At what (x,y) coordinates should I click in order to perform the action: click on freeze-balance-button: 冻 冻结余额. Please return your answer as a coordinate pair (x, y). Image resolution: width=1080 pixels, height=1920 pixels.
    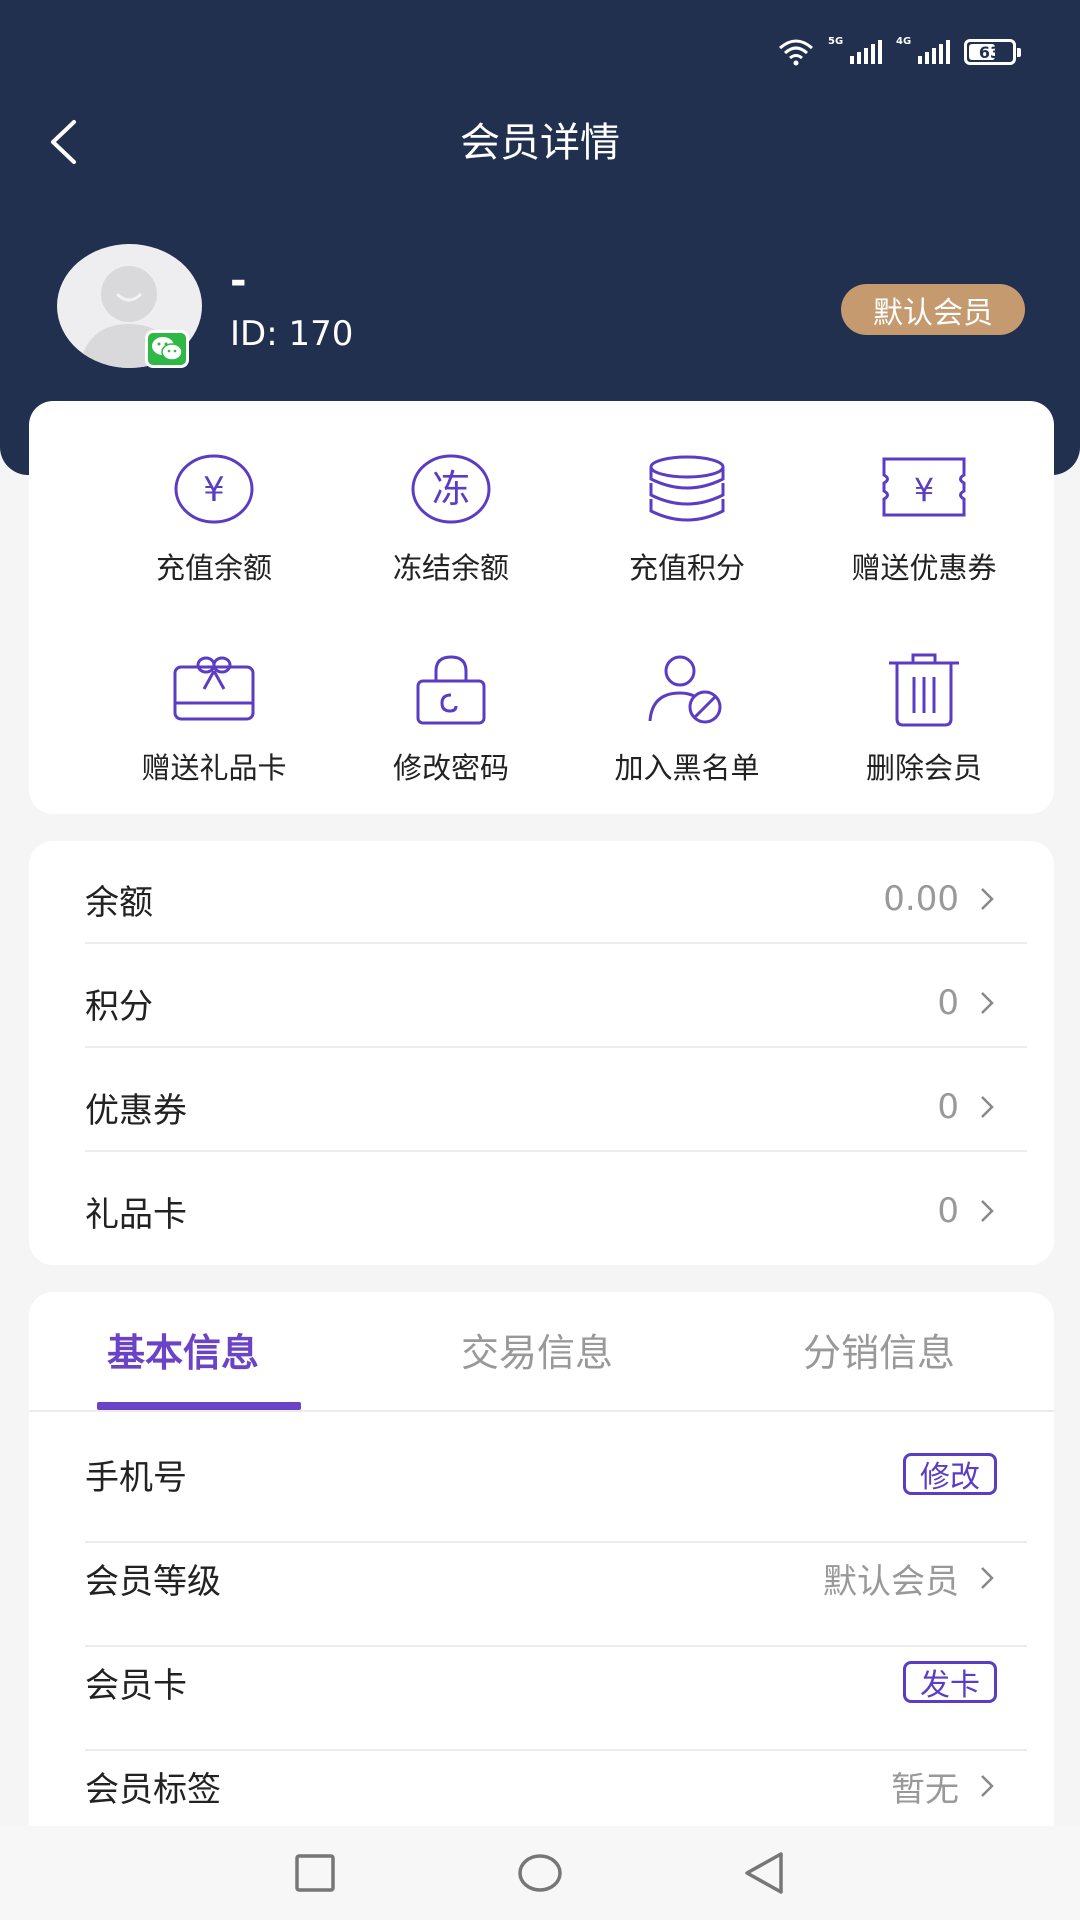
    Looking at the image, I should click on (451, 519).